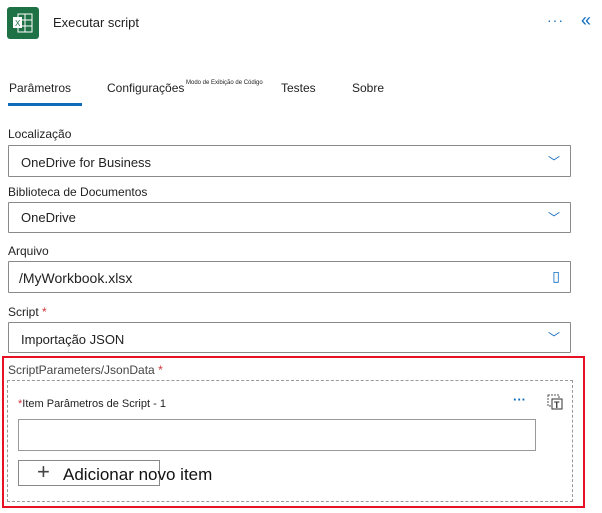 Image resolution: width=602 pixels, height=513 pixels. Describe the element at coordinates (586, 20) in the screenshot. I see `collapse-panel-button: «` at that location.